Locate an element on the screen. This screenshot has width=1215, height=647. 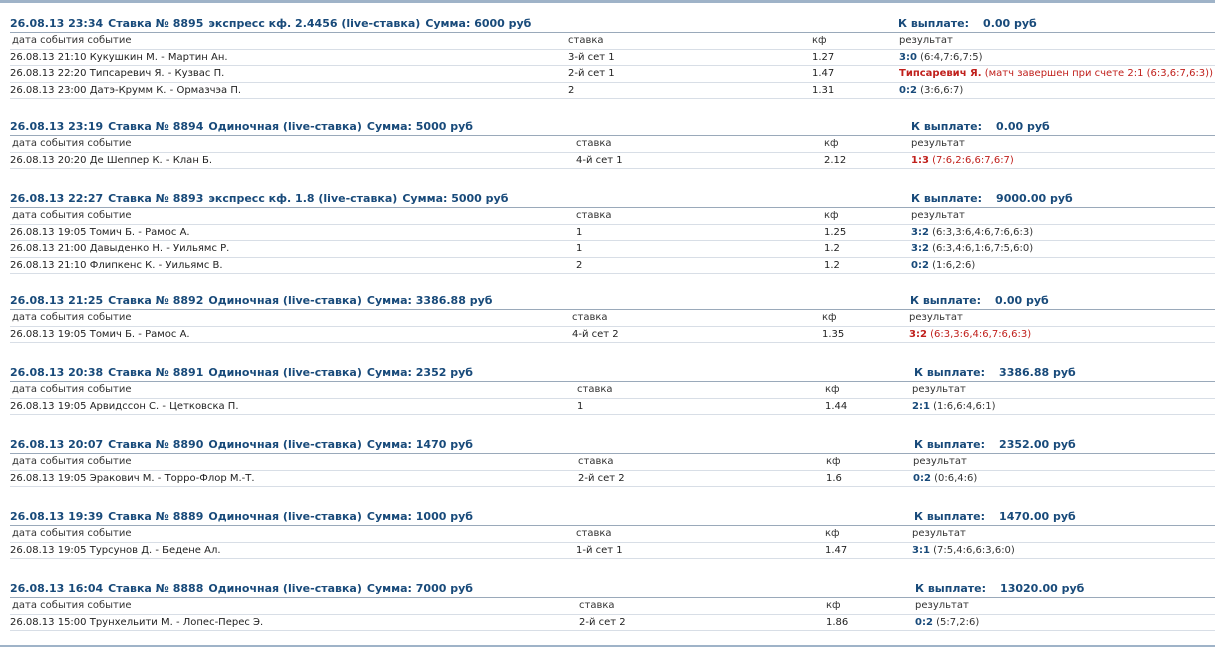
result-detail: (7:5,4:6,6:3,6:0) is located at coordinates (974, 550).